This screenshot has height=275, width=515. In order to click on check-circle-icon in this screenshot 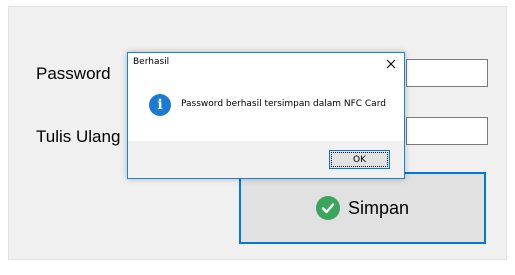, I will do `click(327, 208)`.